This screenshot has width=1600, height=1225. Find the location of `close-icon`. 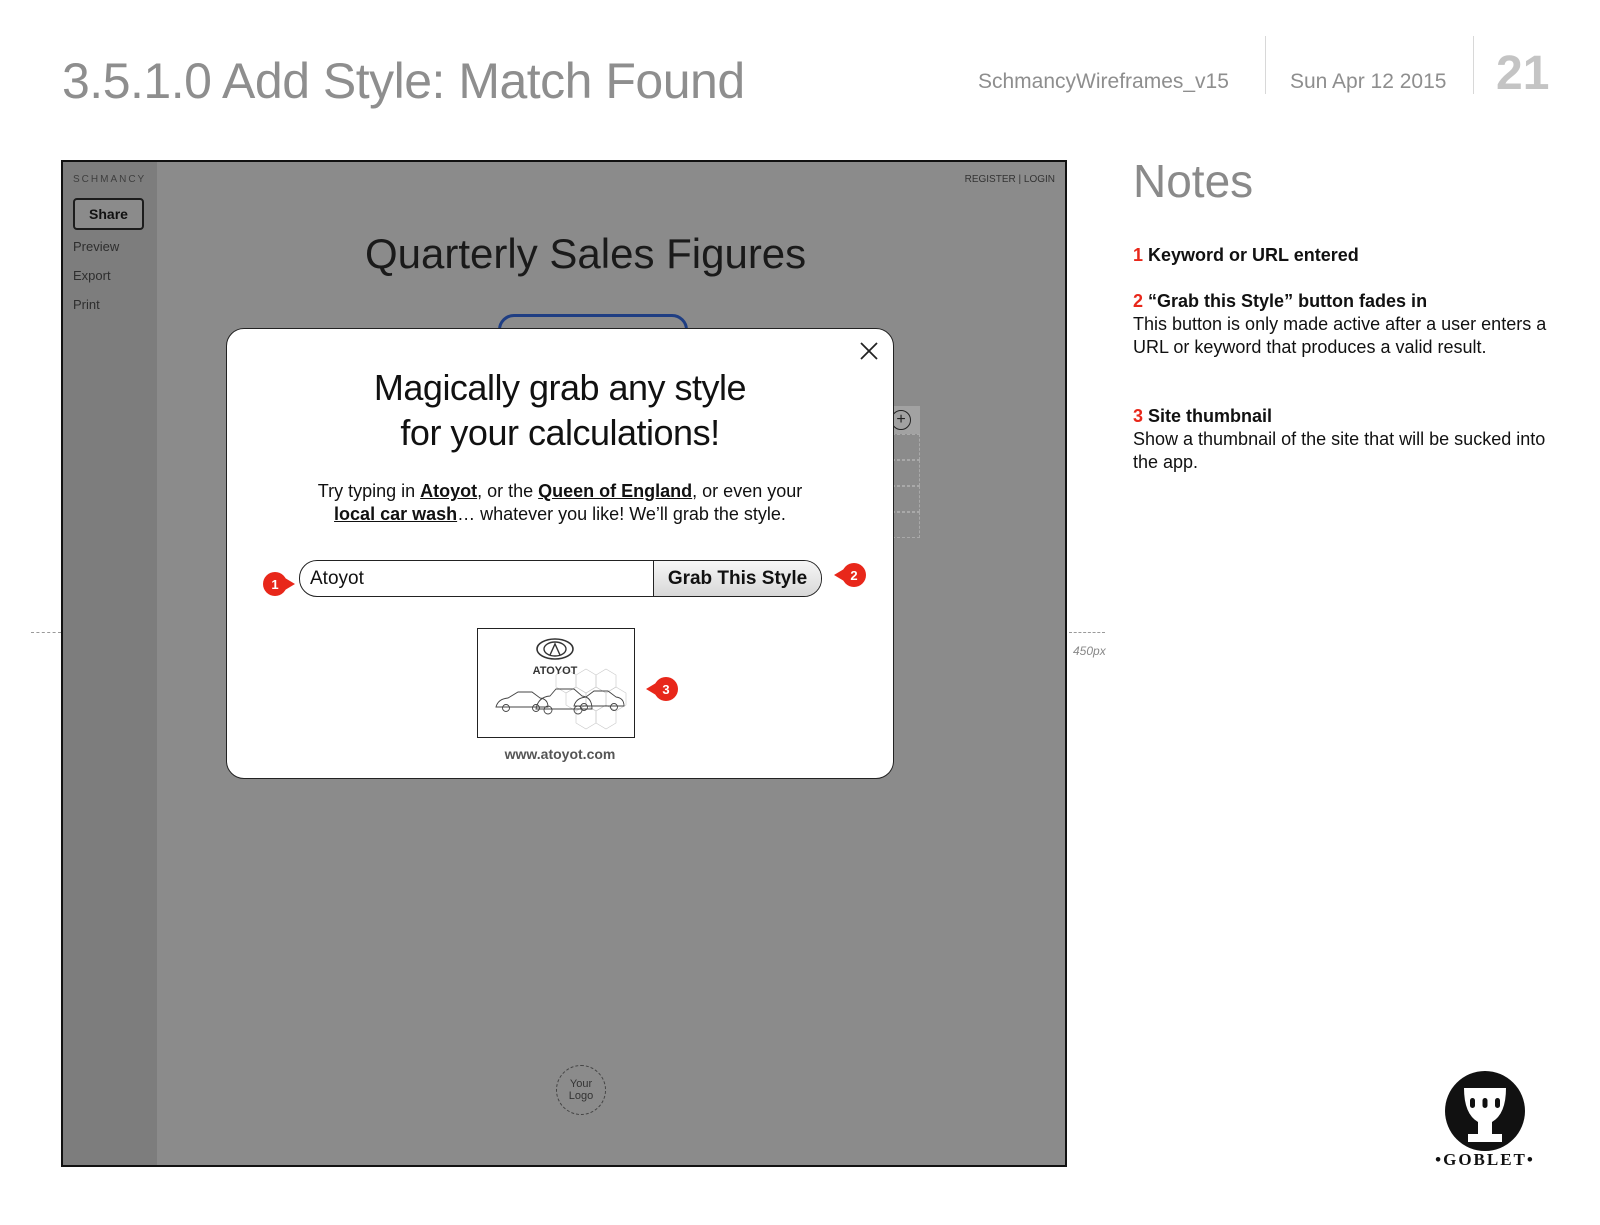

close-icon is located at coordinates (869, 351).